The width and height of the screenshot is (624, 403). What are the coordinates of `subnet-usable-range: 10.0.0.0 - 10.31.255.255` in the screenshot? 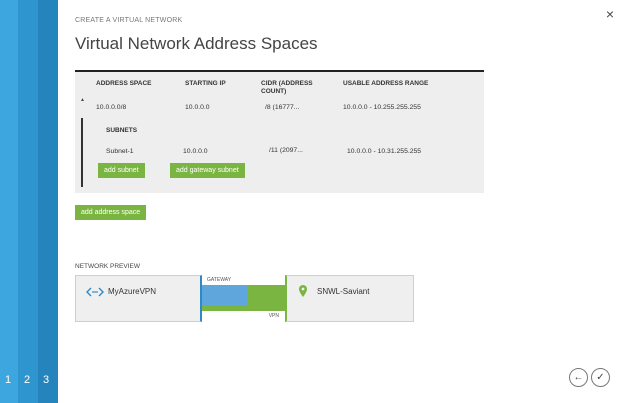 It's located at (384, 151).